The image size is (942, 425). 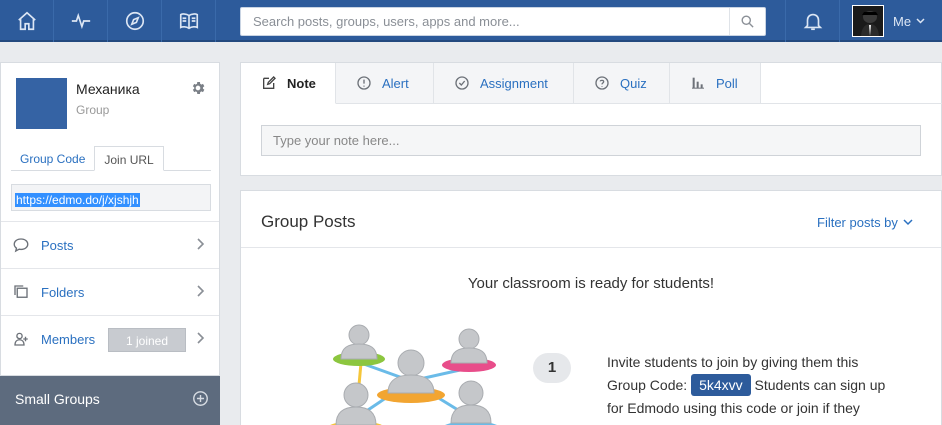 I want to click on tab-group-code: Group Code, so click(x=52, y=158).